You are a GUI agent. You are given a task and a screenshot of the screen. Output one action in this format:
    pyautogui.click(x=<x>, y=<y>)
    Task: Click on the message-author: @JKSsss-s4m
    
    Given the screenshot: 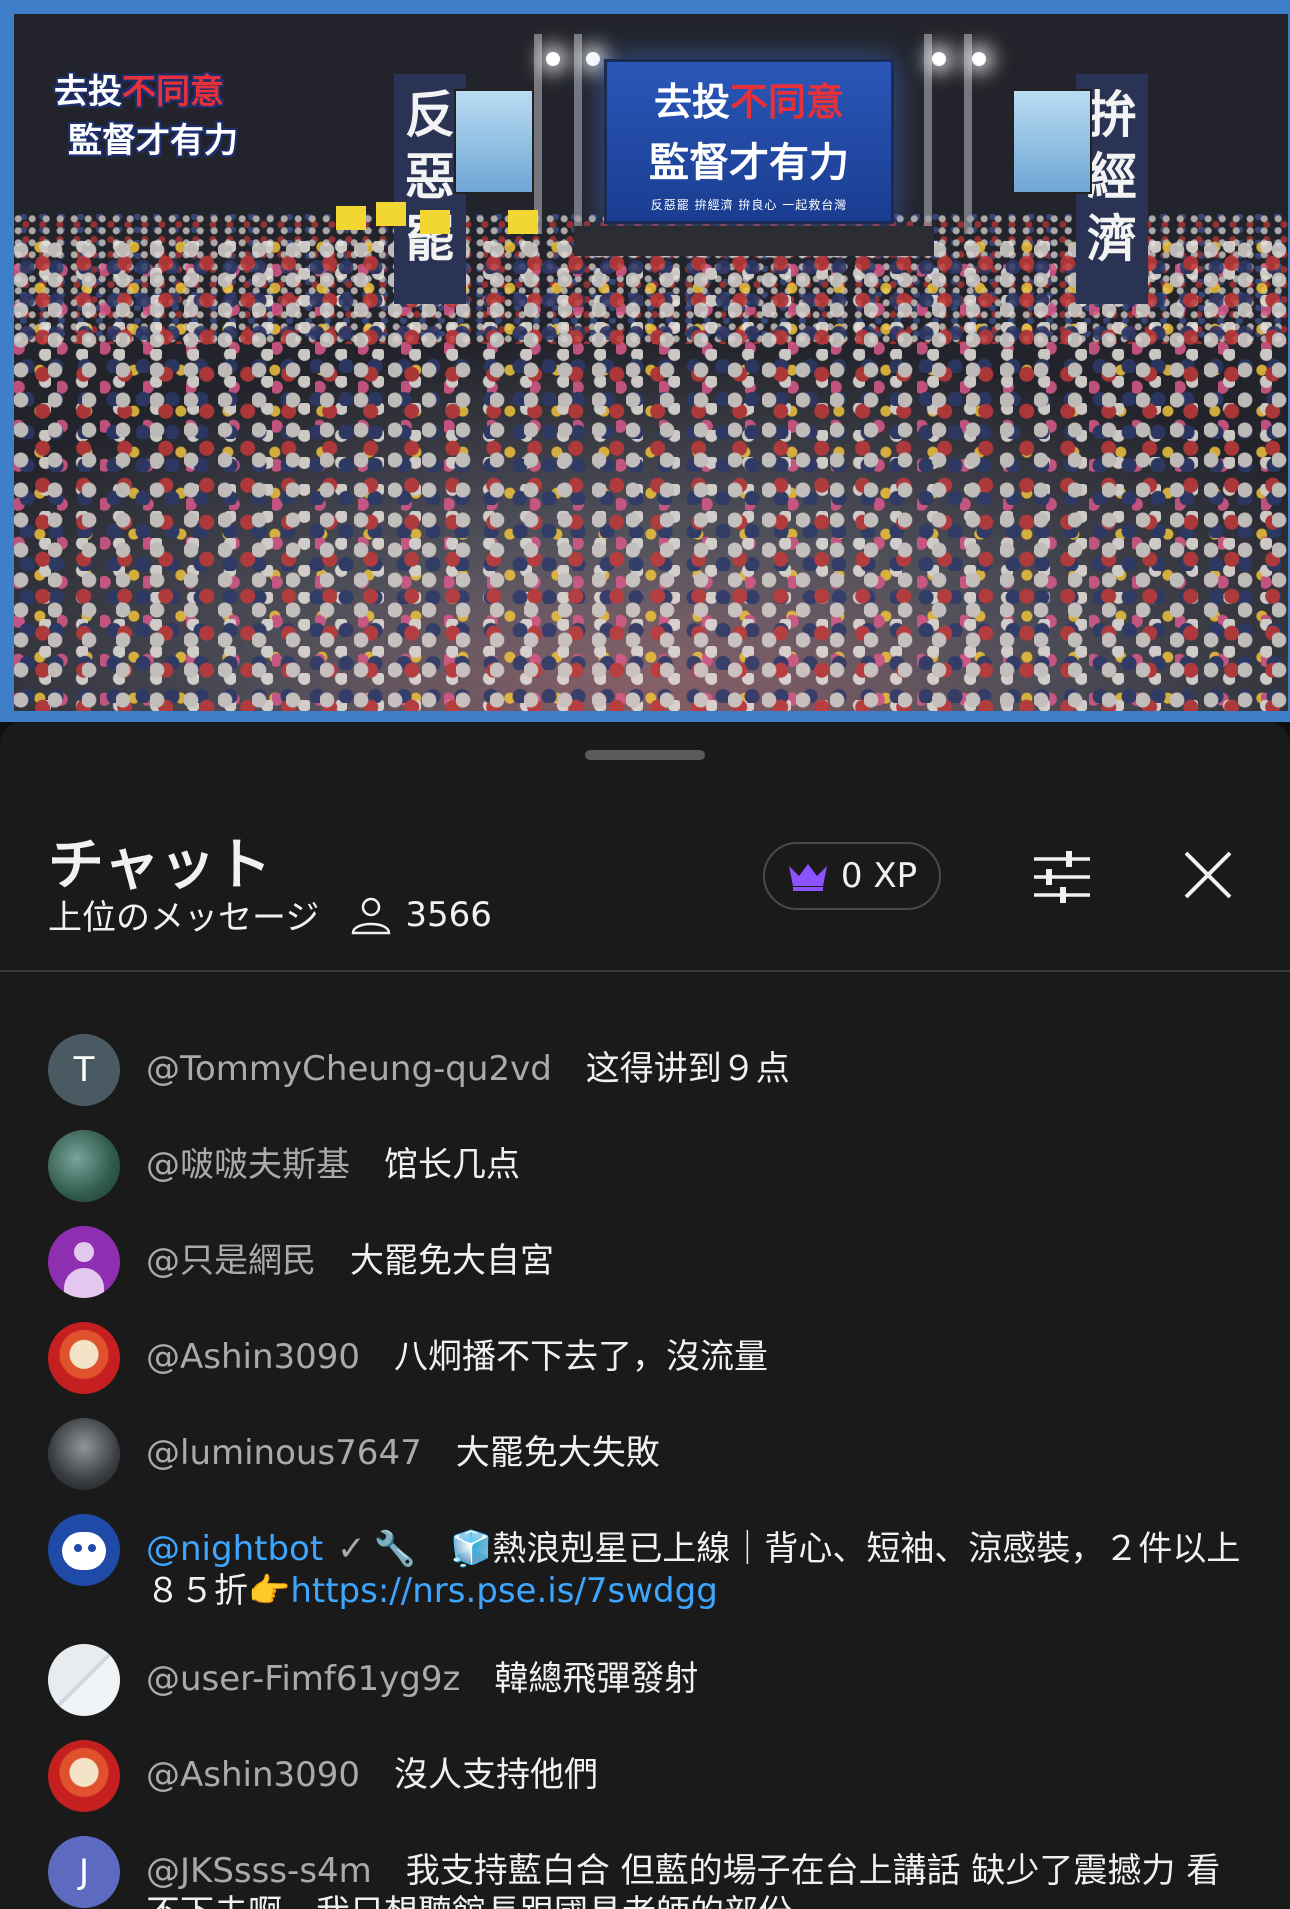 What is the action you would take?
    pyautogui.click(x=259, y=1871)
    